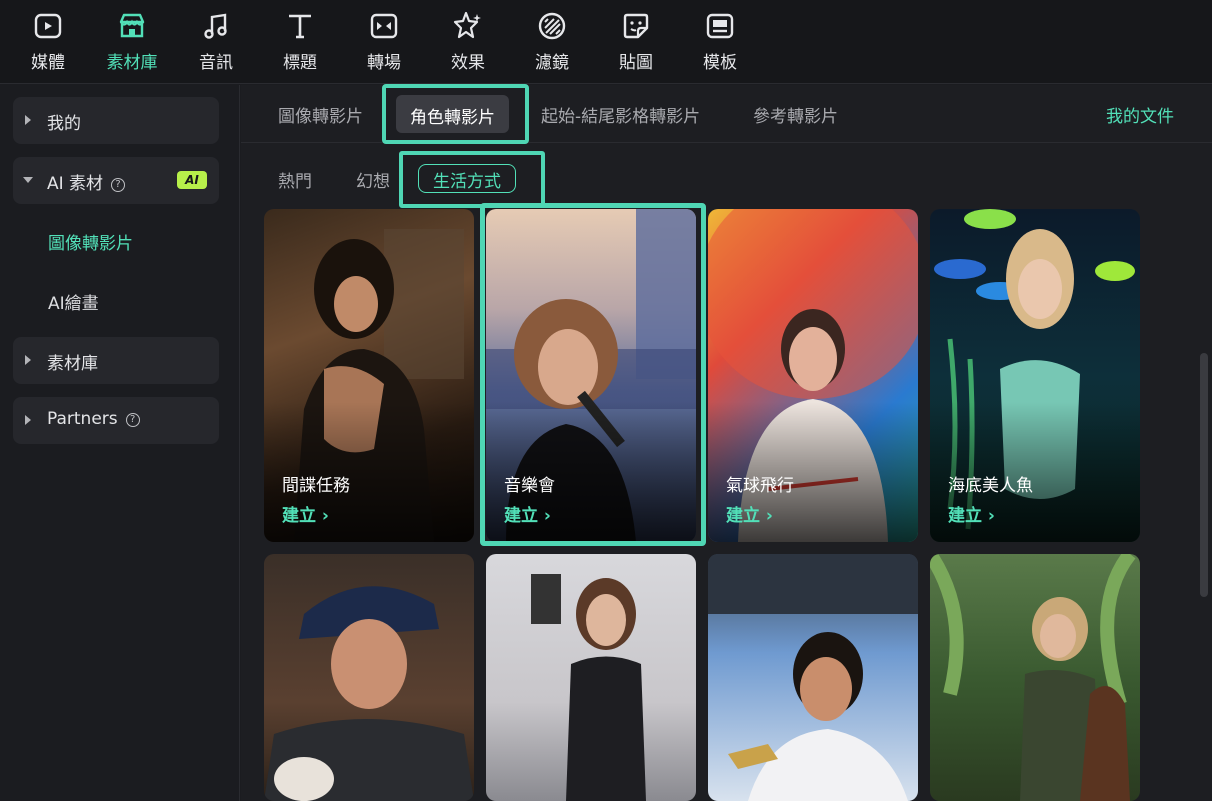  What do you see at coordinates (48, 26) in the screenshot?
I see `media-icon` at bounding box center [48, 26].